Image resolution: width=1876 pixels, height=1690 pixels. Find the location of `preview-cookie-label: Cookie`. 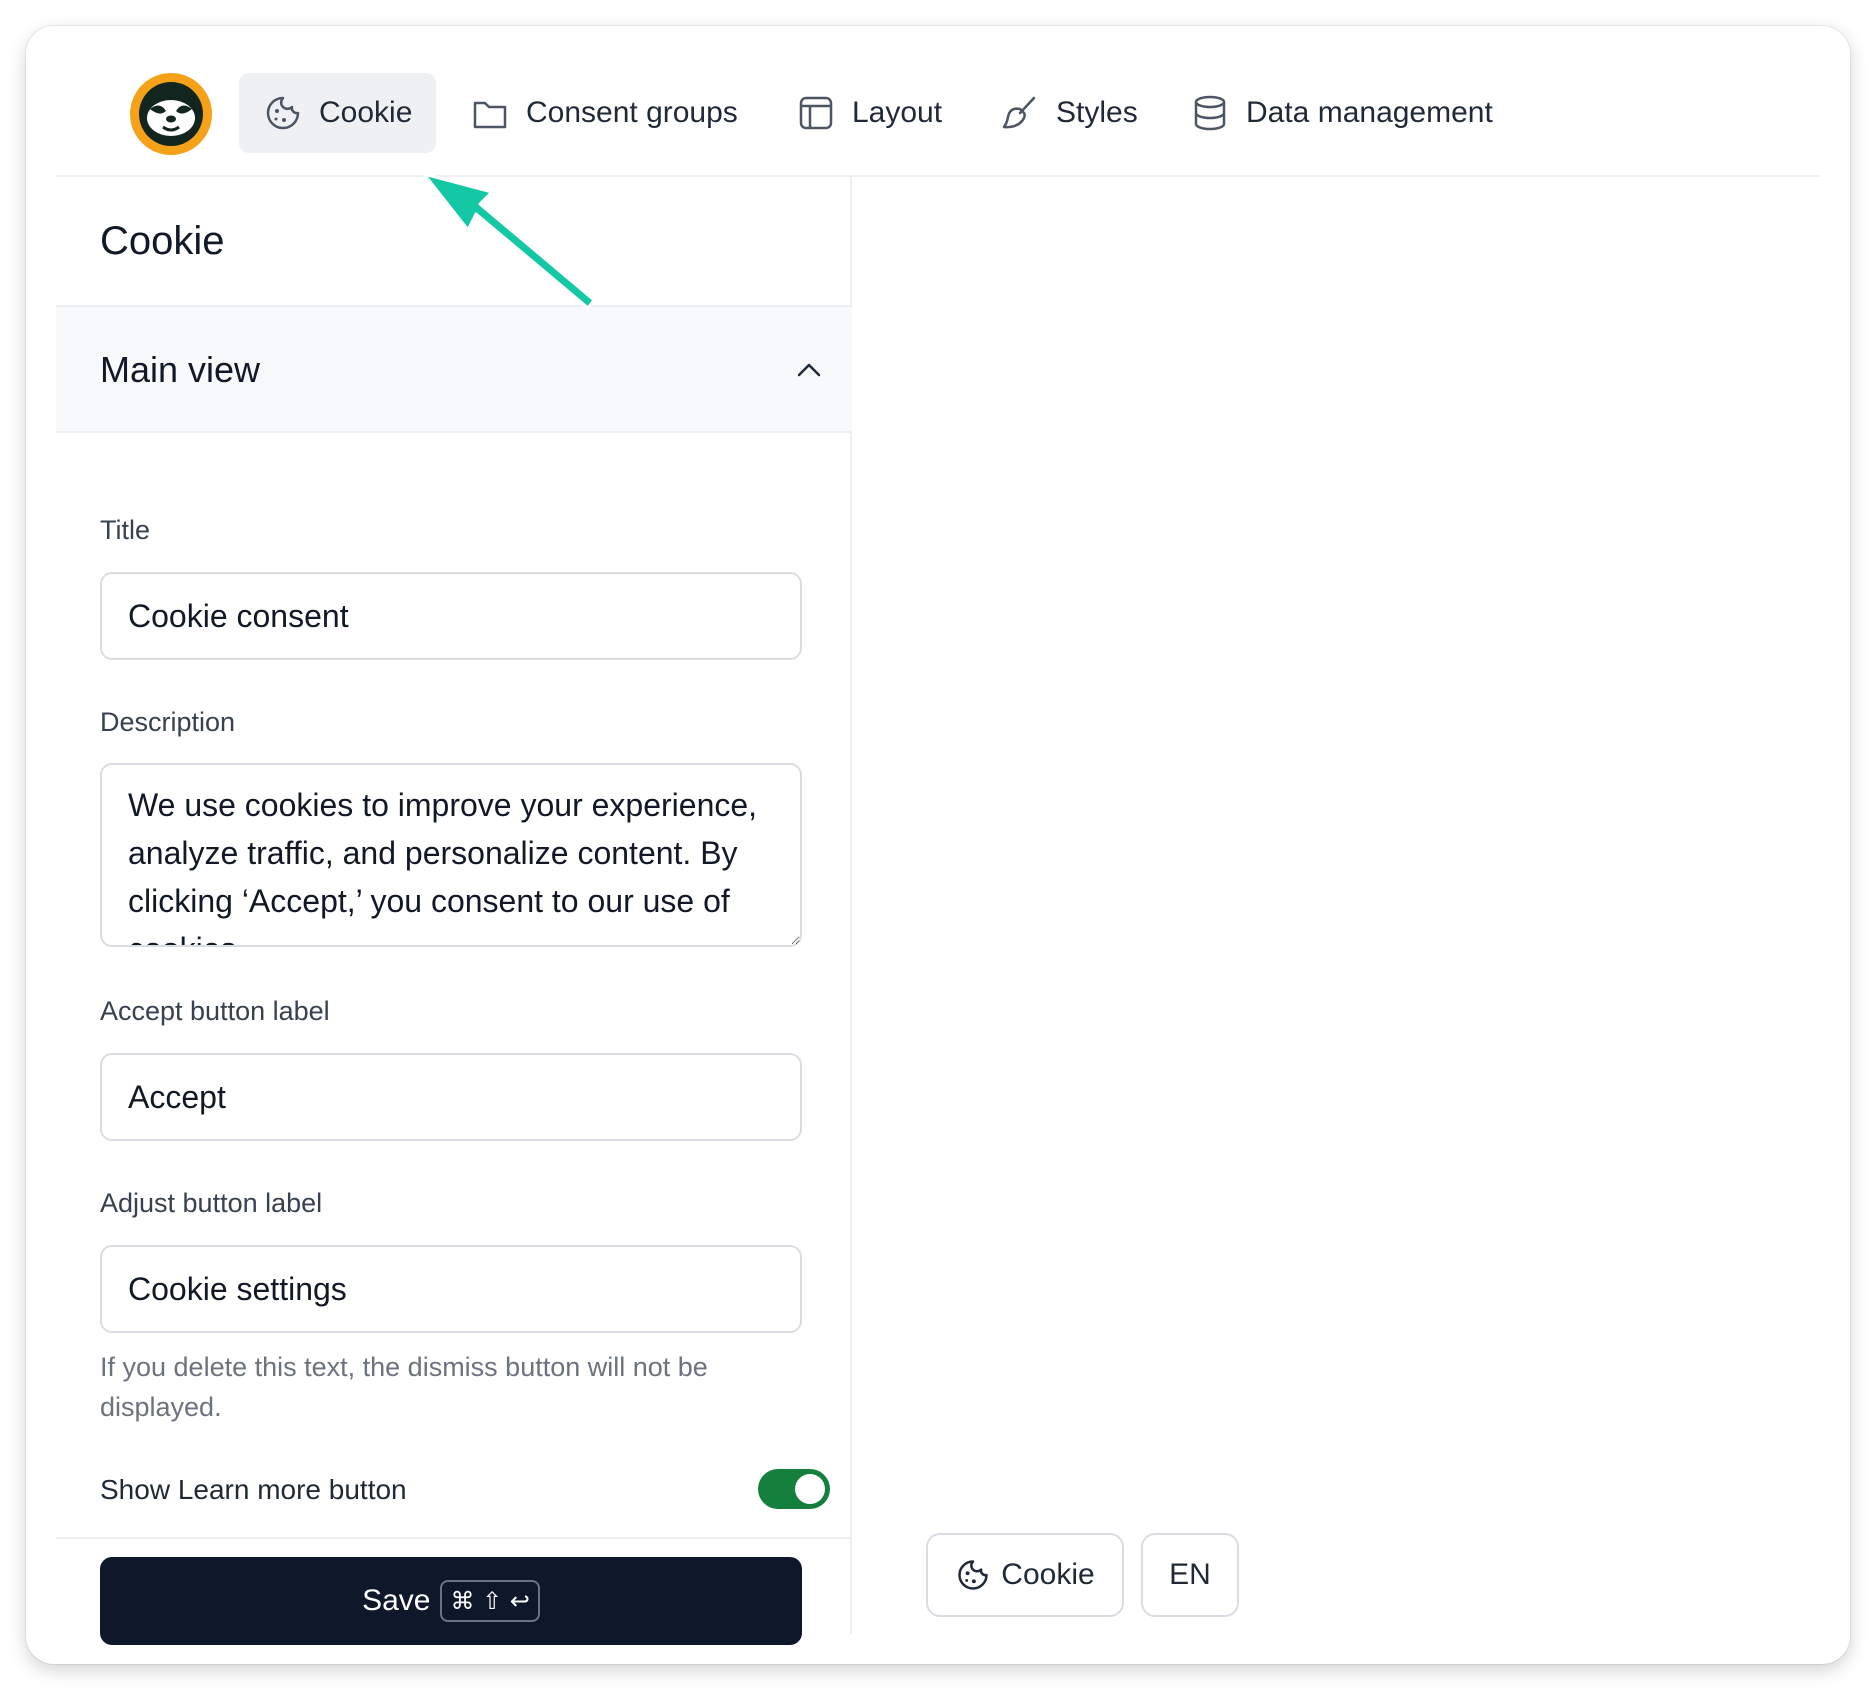

preview-cookie-label: Cookie is located at coordinates (1048, 1574).